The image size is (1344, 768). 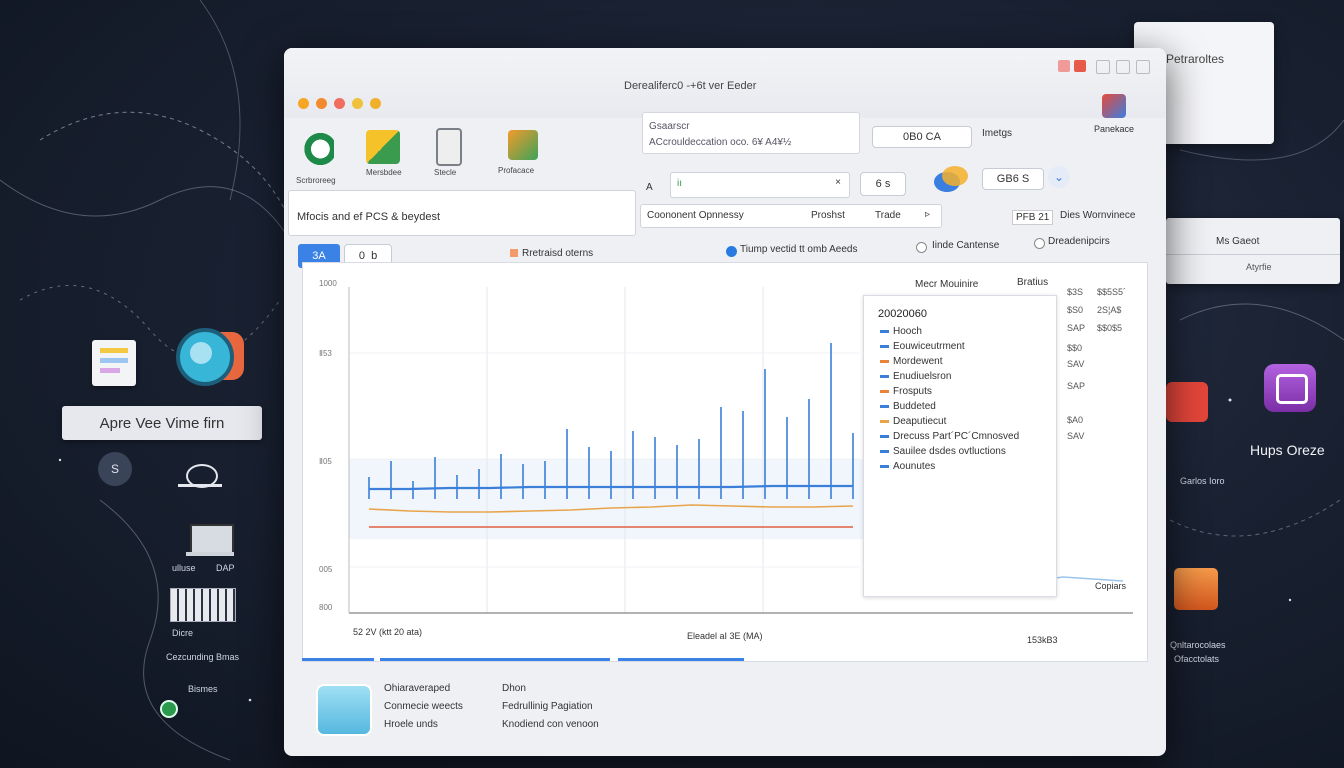 I want to click on tab-other-label: 0, so click(x=361, y=256).